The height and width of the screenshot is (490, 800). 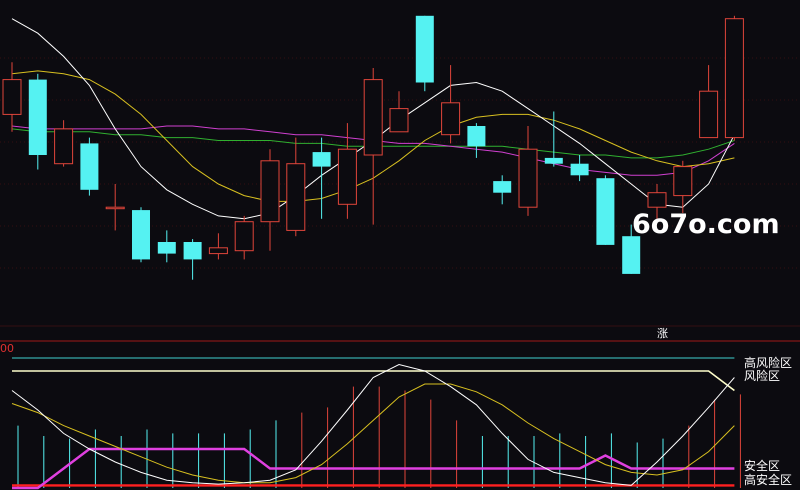 What do you see at coordinates (7, 348) in the screenshot?
I see `lower-axis-label: 00` at bounding box center [7, 348].